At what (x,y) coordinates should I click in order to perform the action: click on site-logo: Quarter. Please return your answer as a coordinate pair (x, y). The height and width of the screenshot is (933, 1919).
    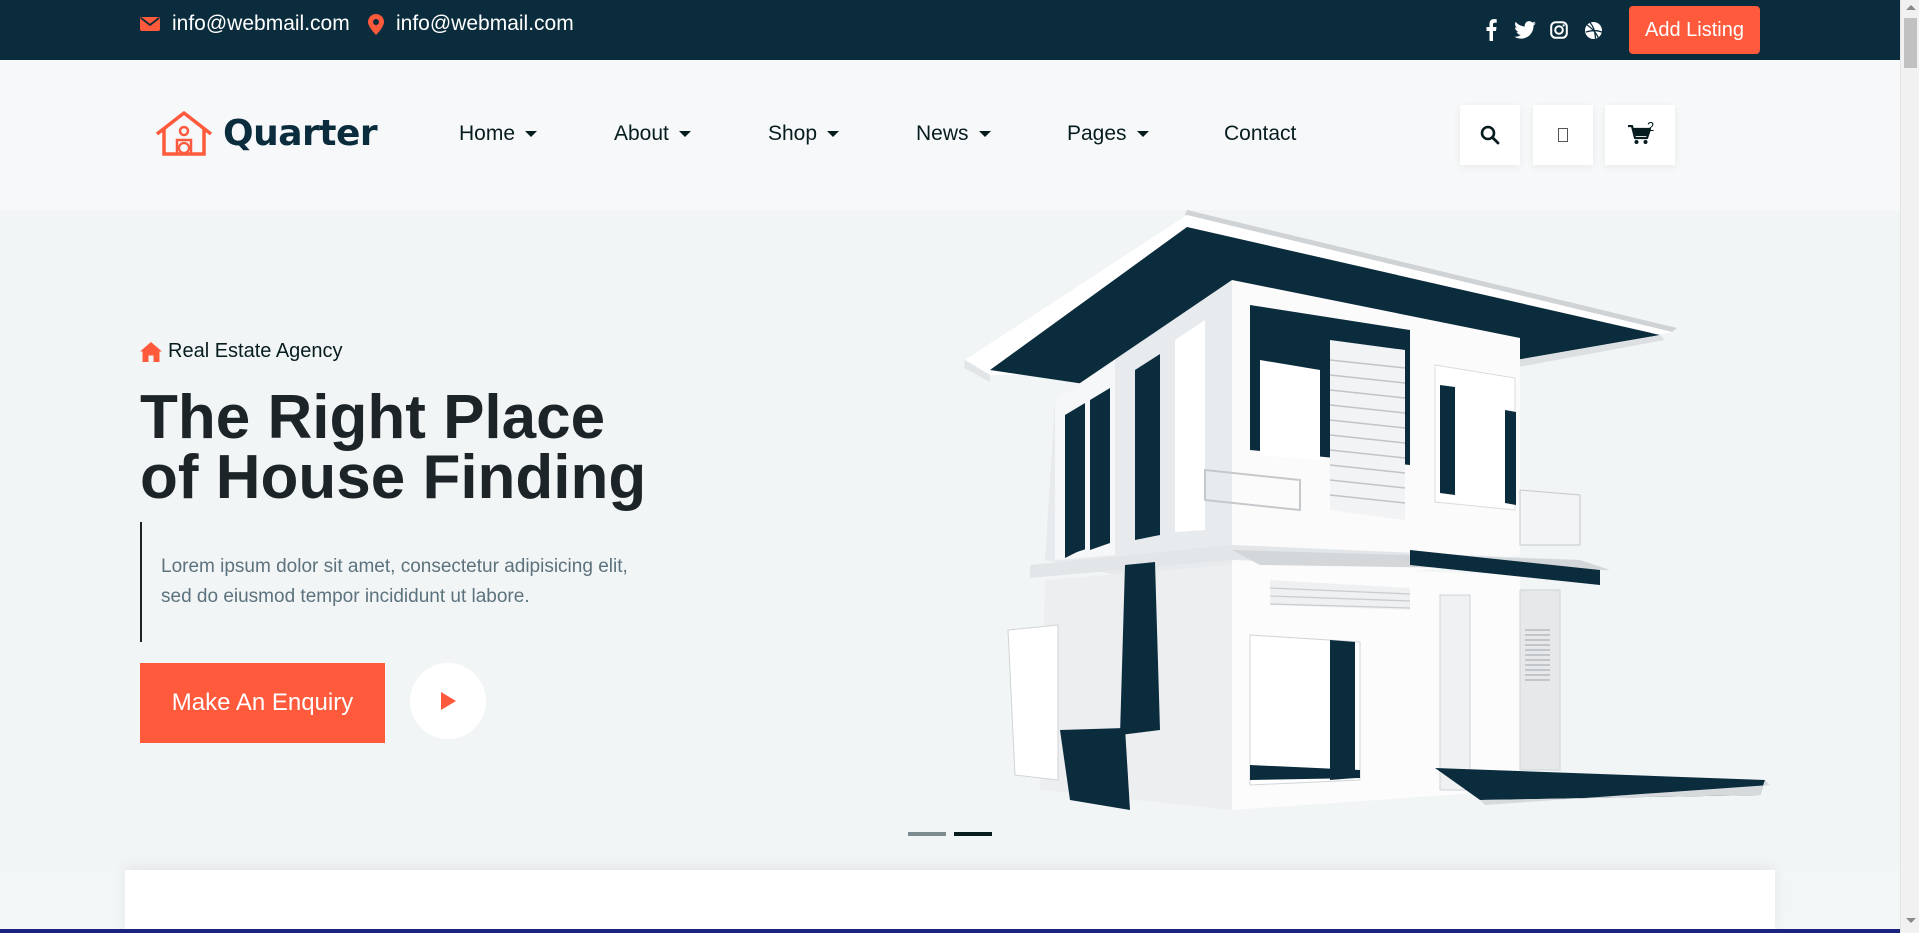
    Looking at the image, I should click on (266, 133).